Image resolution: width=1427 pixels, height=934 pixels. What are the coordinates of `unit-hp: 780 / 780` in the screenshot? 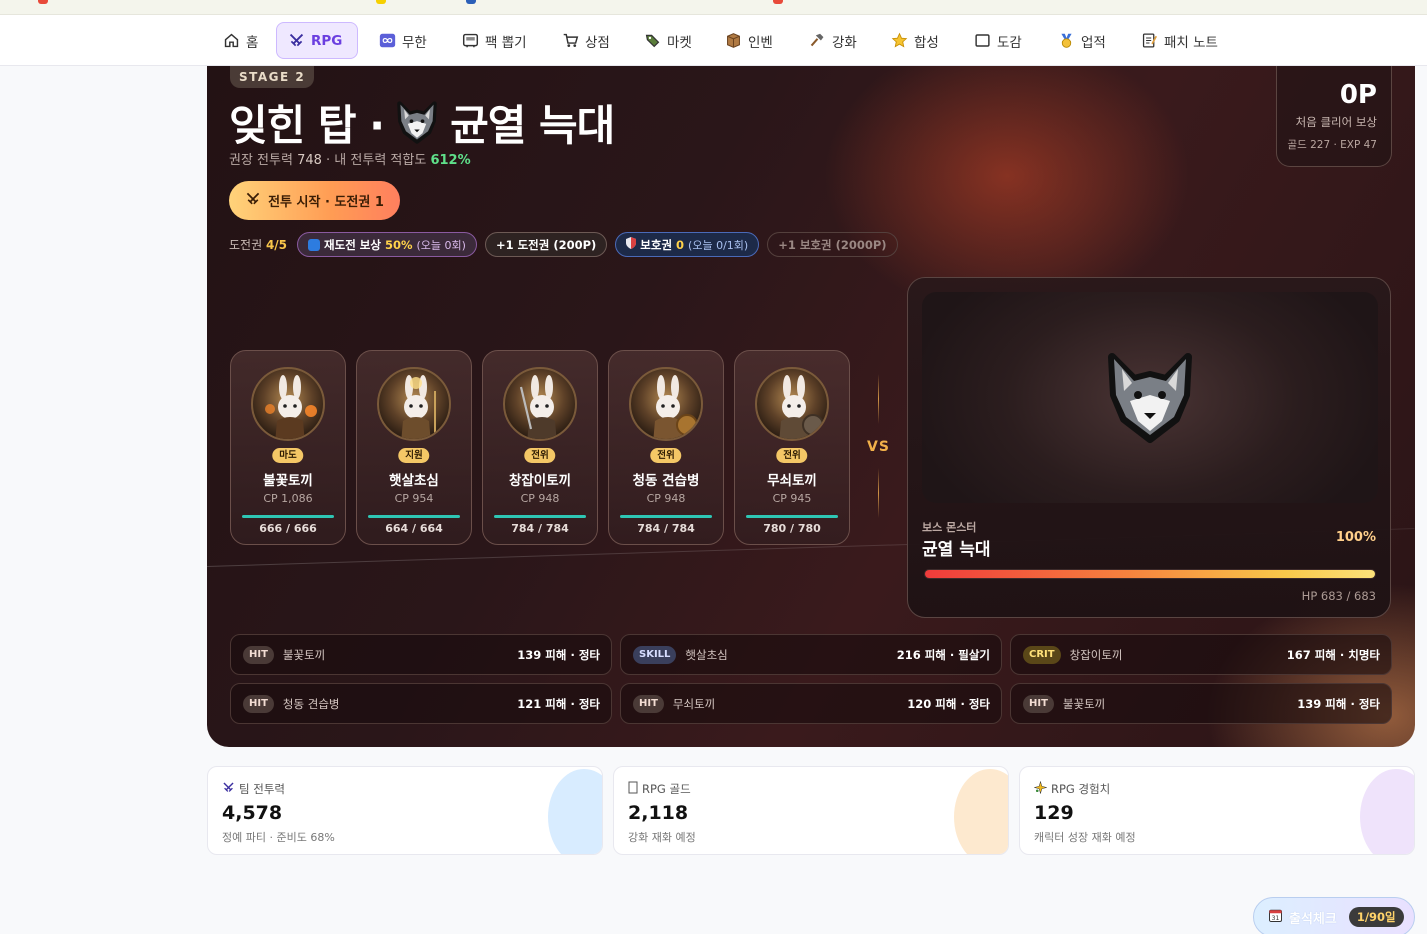 It's located at (792, 528).